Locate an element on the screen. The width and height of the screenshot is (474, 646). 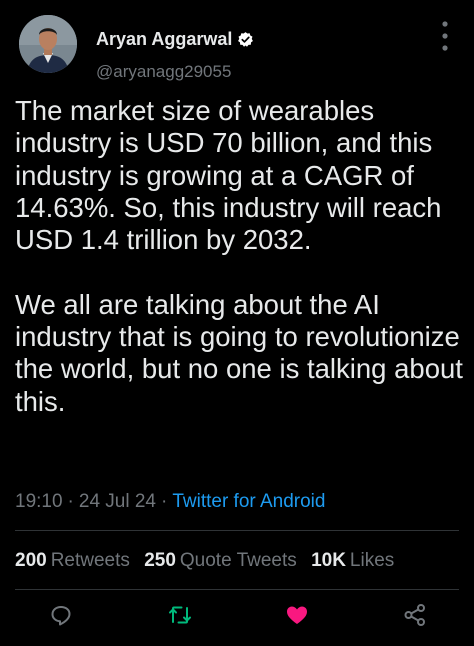
quote-tweets-stat: 250 Quote Tweets is located at coordinates (220, 560).